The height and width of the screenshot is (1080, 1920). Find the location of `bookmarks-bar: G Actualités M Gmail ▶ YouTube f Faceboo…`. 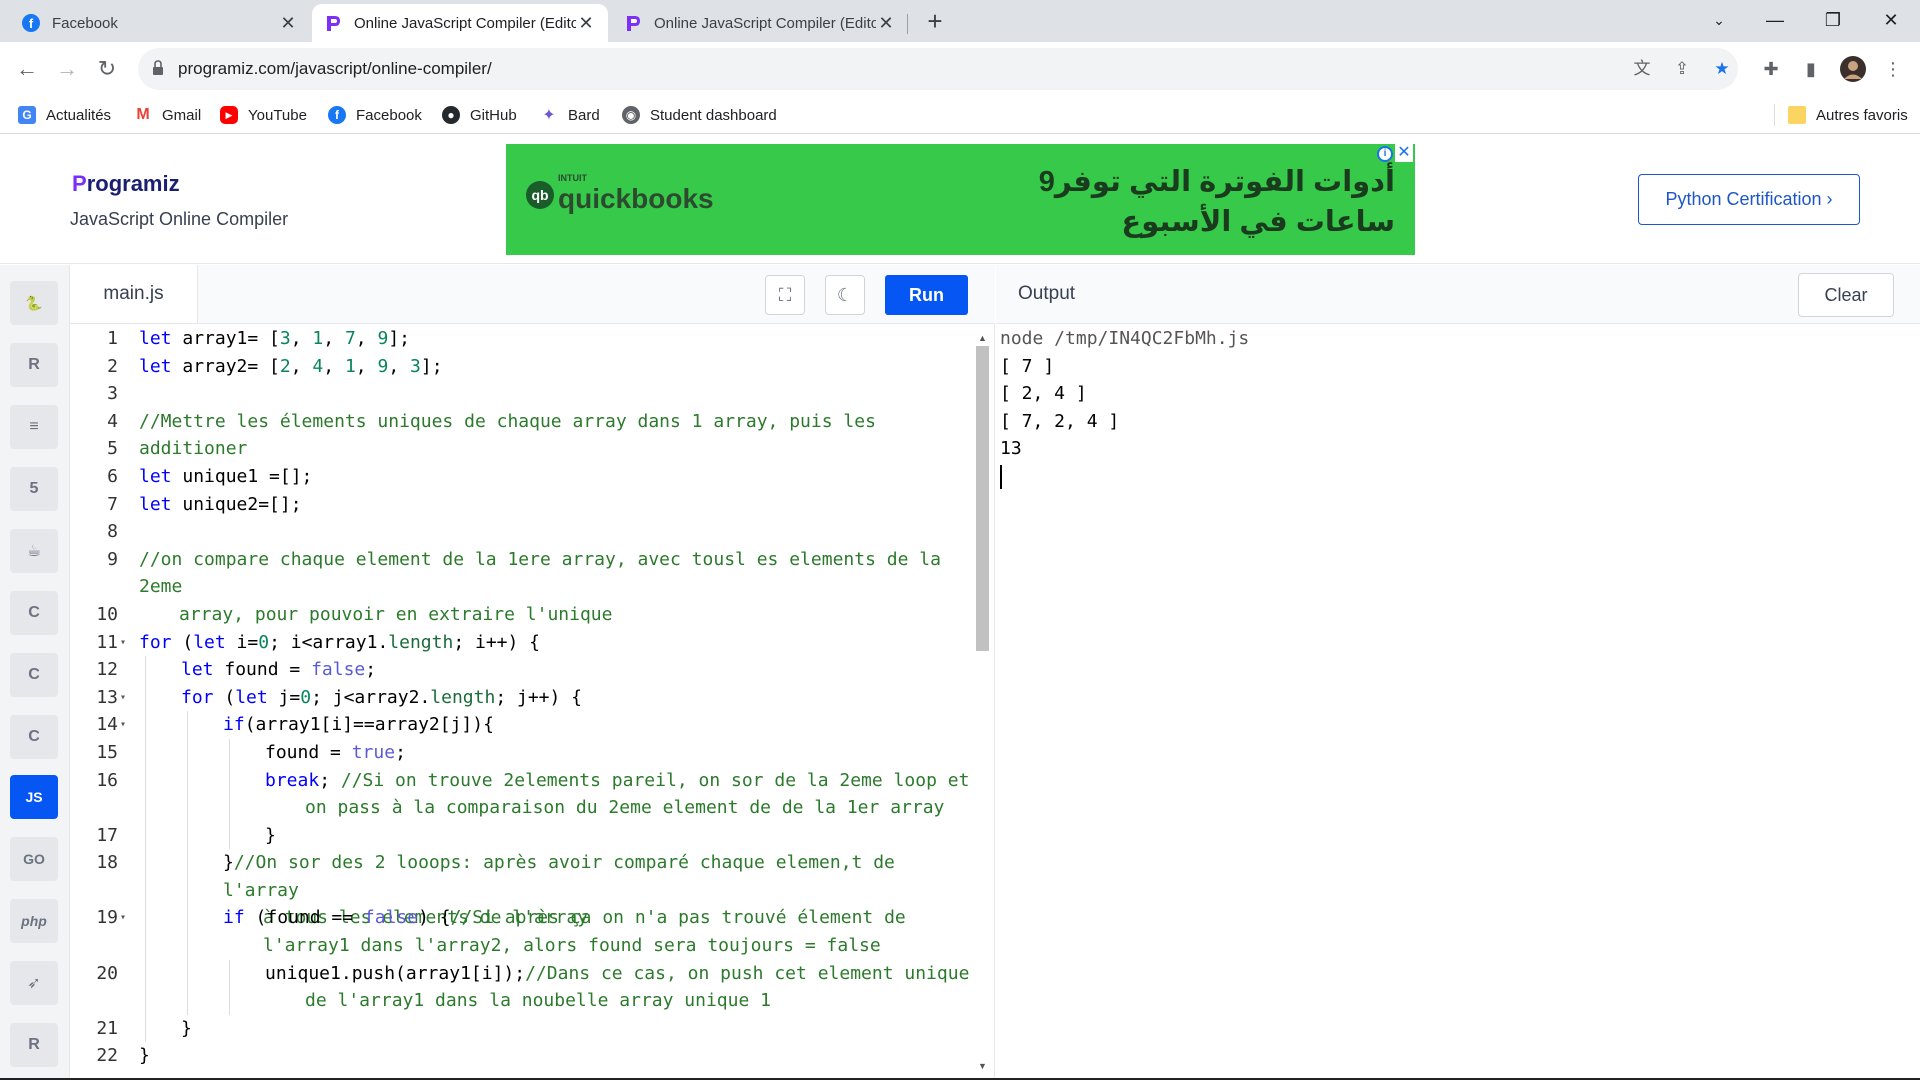

bookmarks-bar: G Actualités M Gmail ▶ YouTube f Faceboo… is located at coordinates (960, 115).